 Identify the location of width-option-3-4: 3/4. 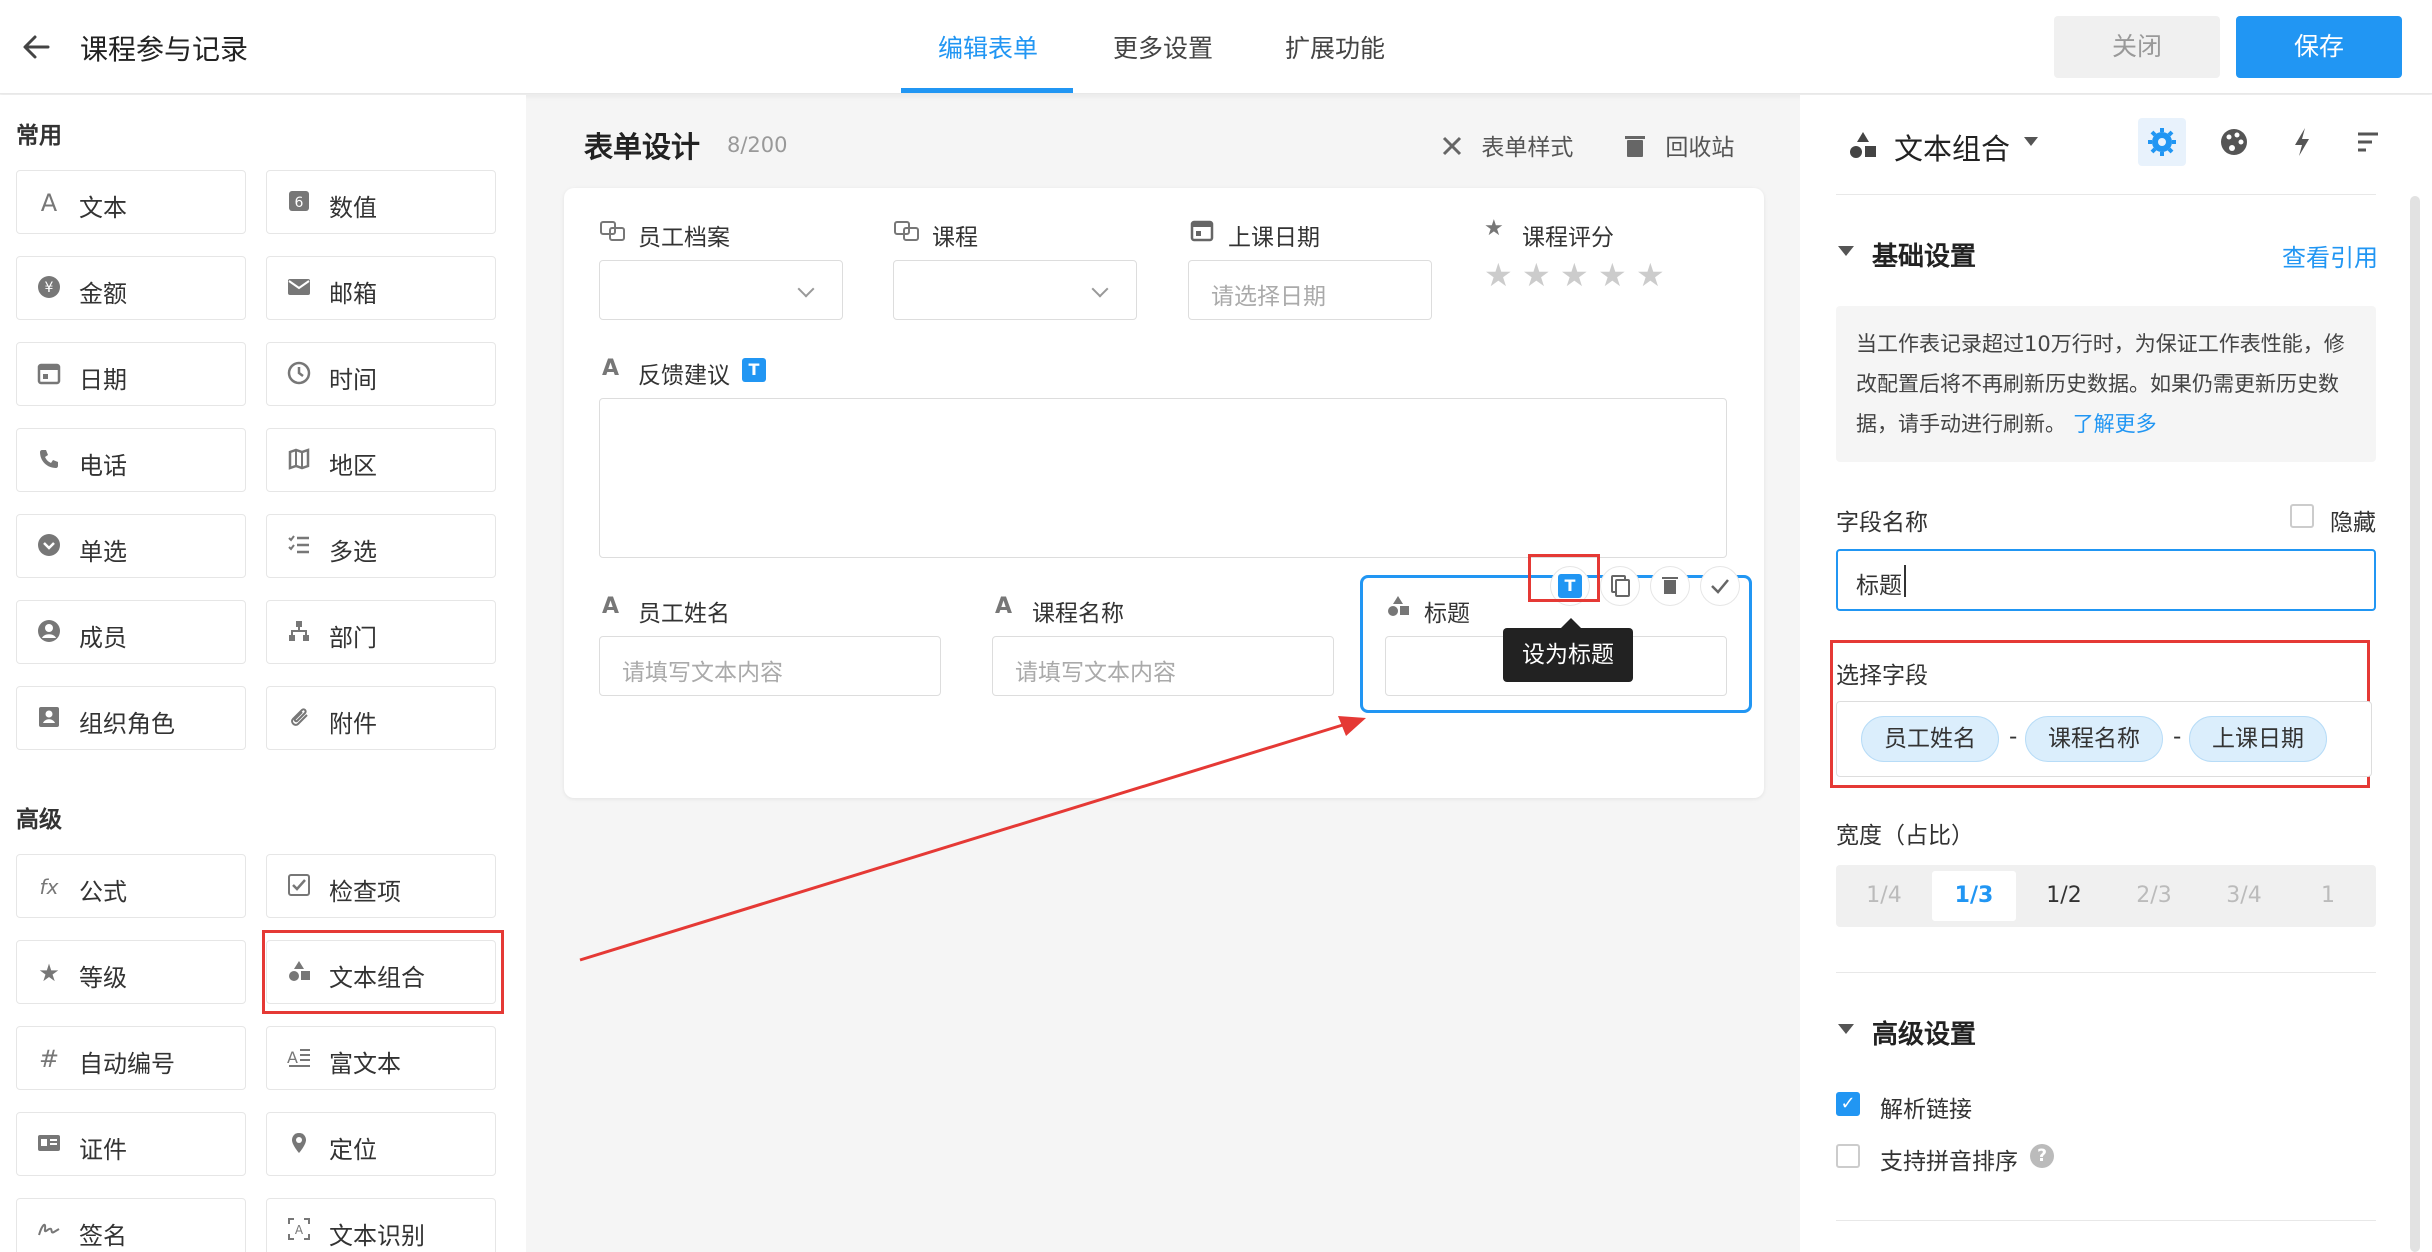
(2244, 896).